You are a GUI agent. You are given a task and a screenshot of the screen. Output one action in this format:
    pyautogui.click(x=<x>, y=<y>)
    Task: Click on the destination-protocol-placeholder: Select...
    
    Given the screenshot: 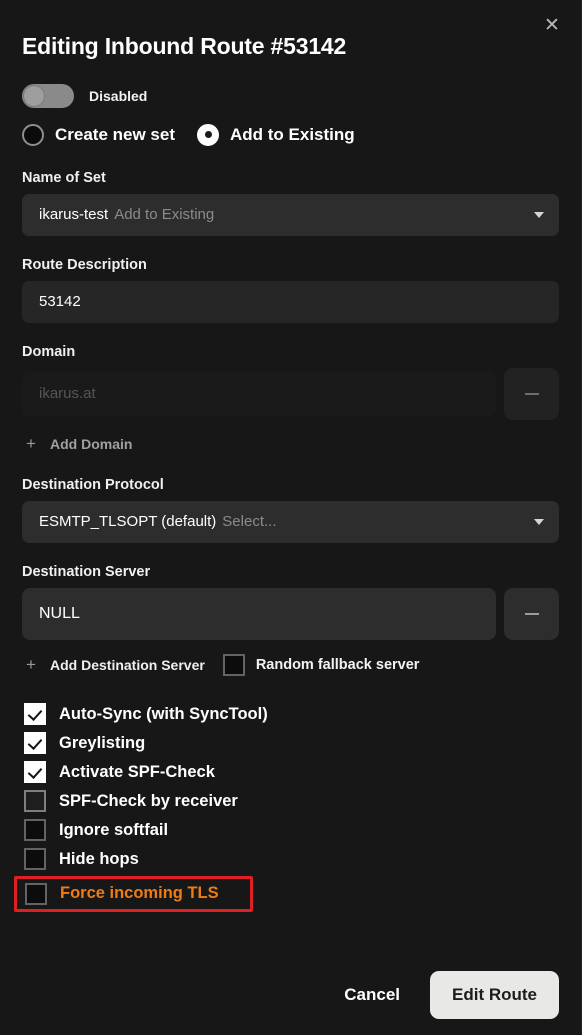 What is the action you would take?
    pyautogui.click(x=249, y=522)
    